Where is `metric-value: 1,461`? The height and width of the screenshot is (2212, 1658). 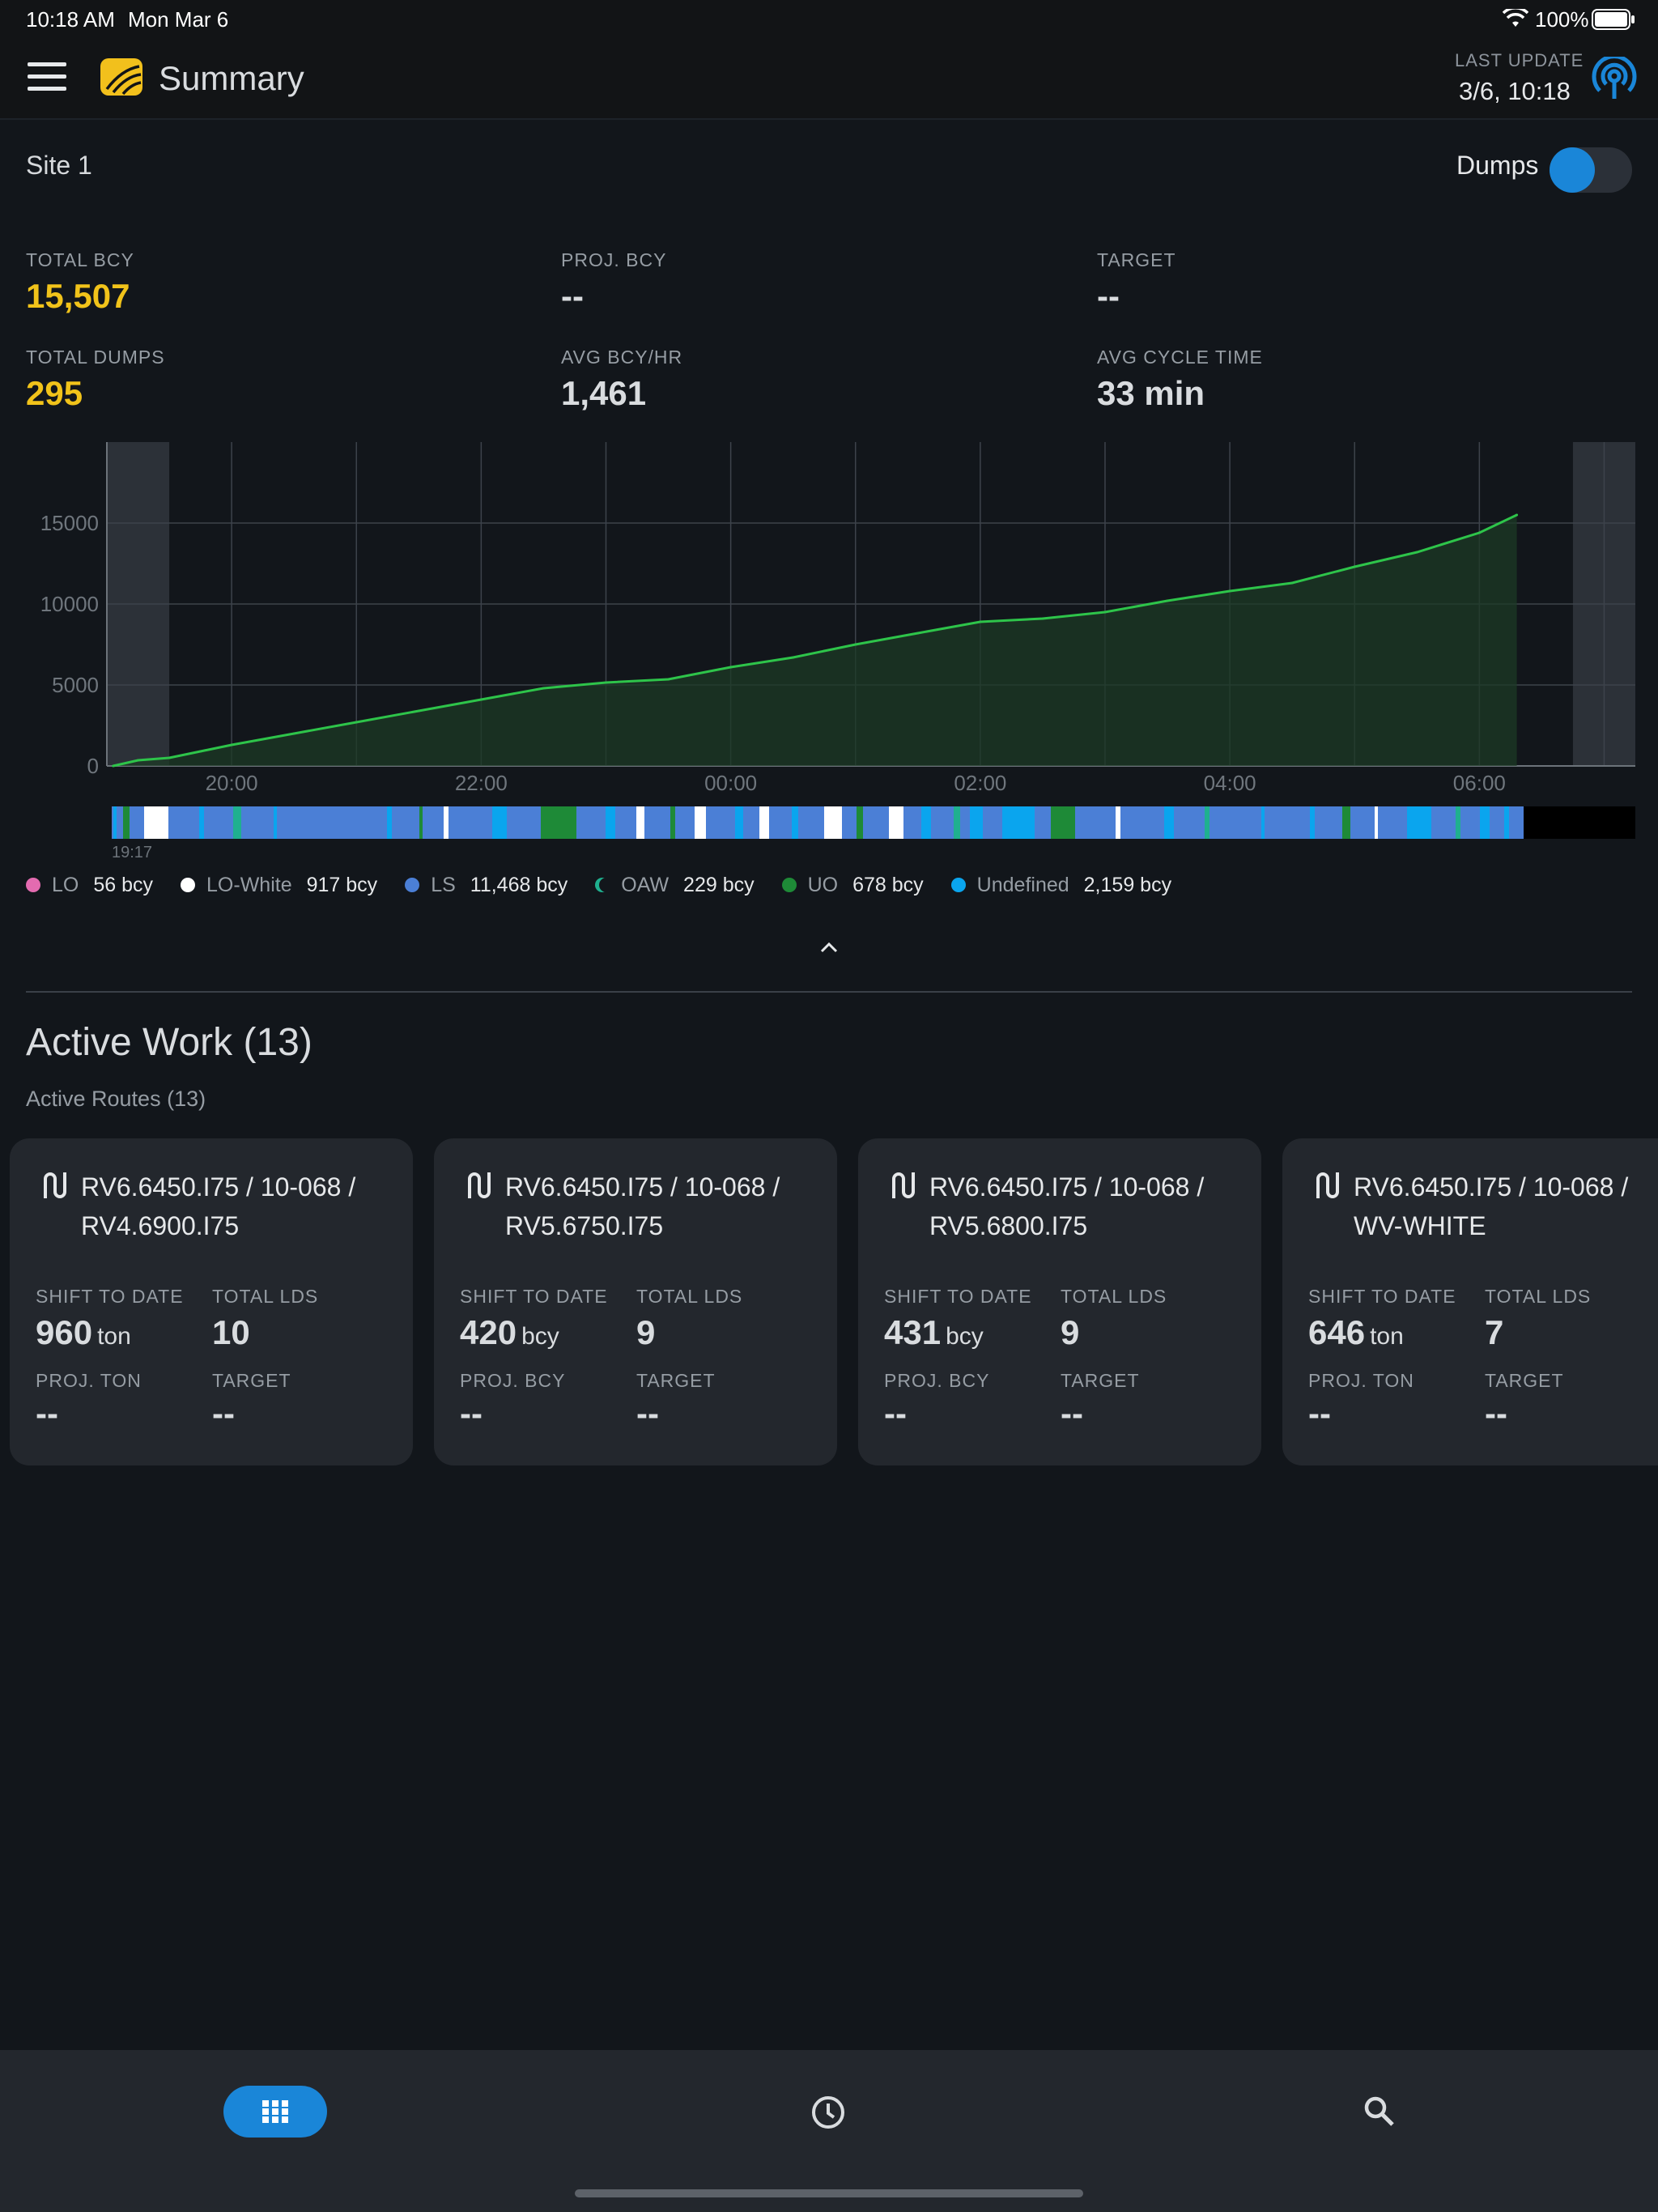 metric-value: 1,461 is located at coordinates (604, 393).